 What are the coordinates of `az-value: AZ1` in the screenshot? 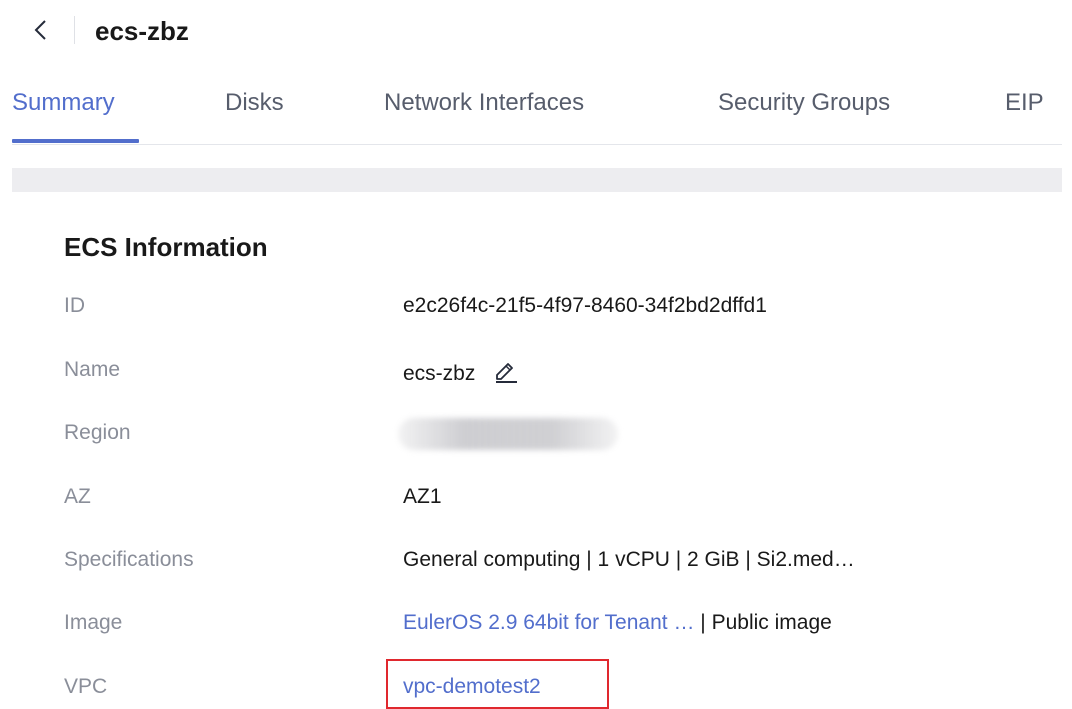 It's located at (422, 496).